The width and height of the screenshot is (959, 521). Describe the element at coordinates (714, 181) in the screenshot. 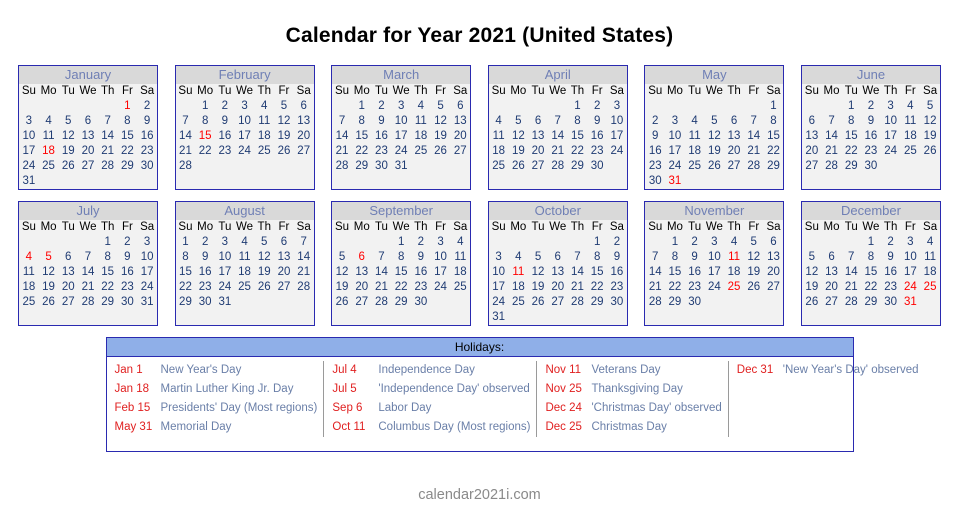

I see `week-row: 30 31` at that location.